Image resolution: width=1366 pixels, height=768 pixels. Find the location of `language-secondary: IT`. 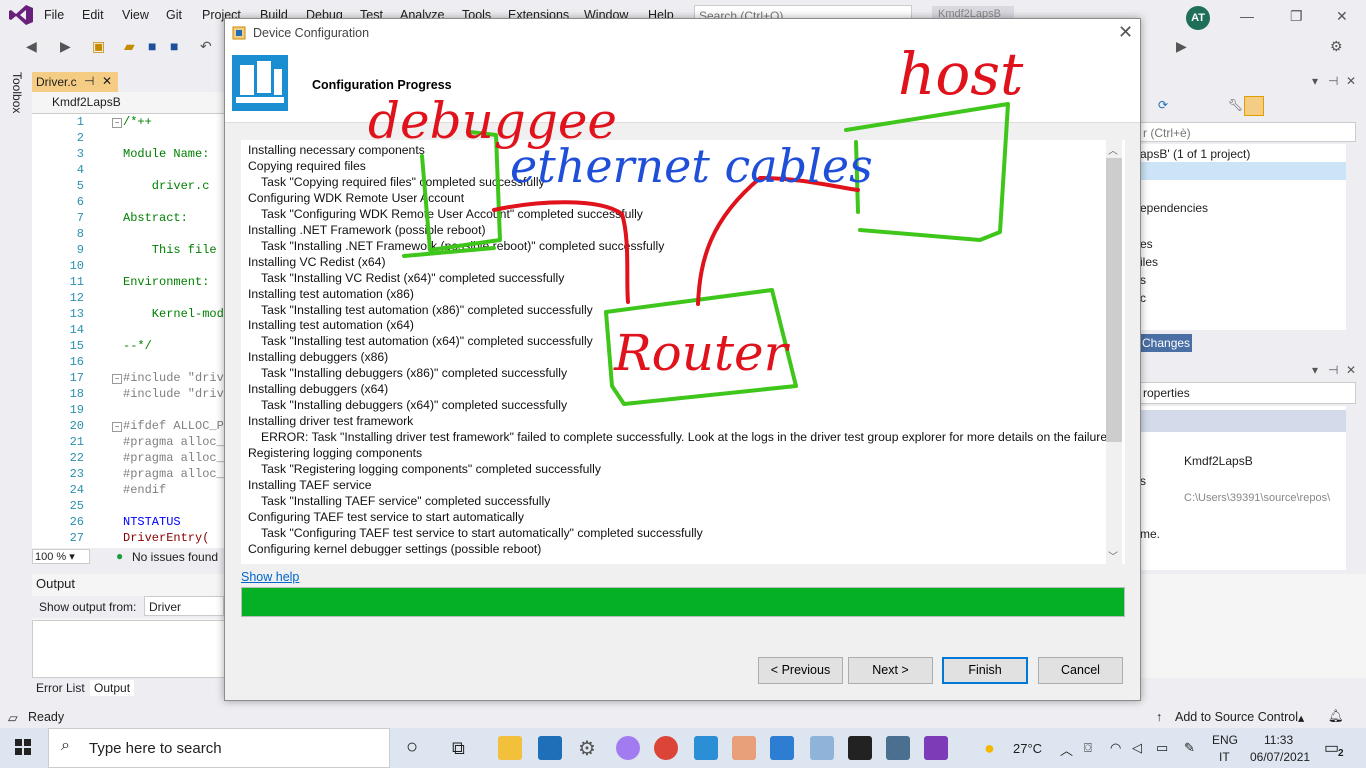

language-secondary: IT is located at coordinates (1224, 757).